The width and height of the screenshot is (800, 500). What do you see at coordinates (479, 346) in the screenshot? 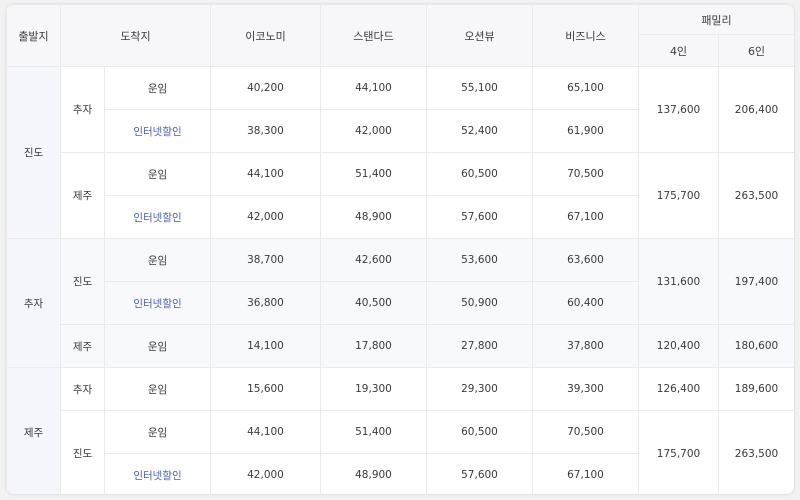
I see `oceanview-price: 27,800` at bounding box center [479, 346].